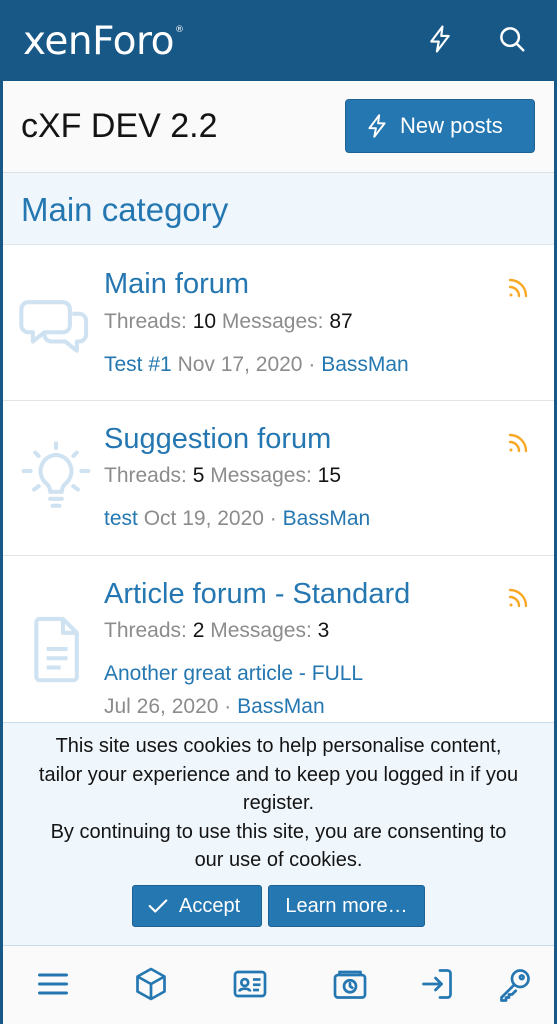 Image resolution: width=557 pixels, height=1024 pixels. I want to click on forum-title: Suggestion forum, so click(217, 439).